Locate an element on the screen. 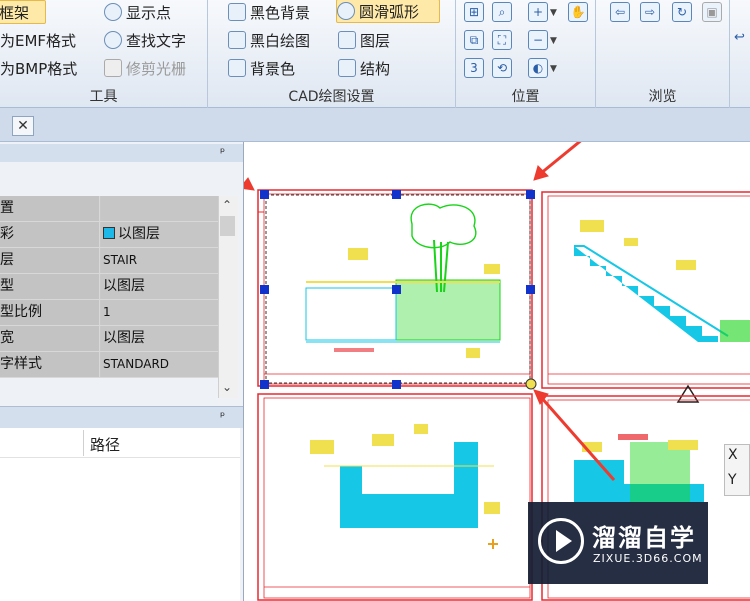 The width and height of the screenshot is (750, 601). structure-icon is located at coordinates (347, 68).